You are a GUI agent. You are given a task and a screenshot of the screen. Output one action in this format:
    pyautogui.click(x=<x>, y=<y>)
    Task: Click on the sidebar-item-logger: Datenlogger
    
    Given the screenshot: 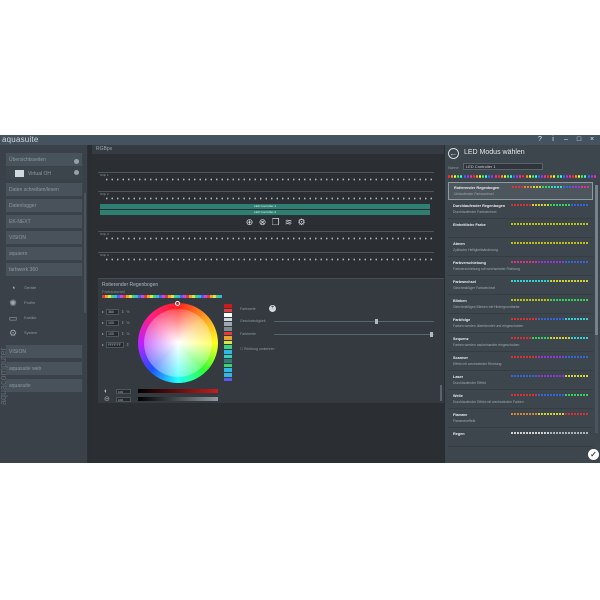 What is the action you would take?
    pyautogui.click(x=44, y=206)
    